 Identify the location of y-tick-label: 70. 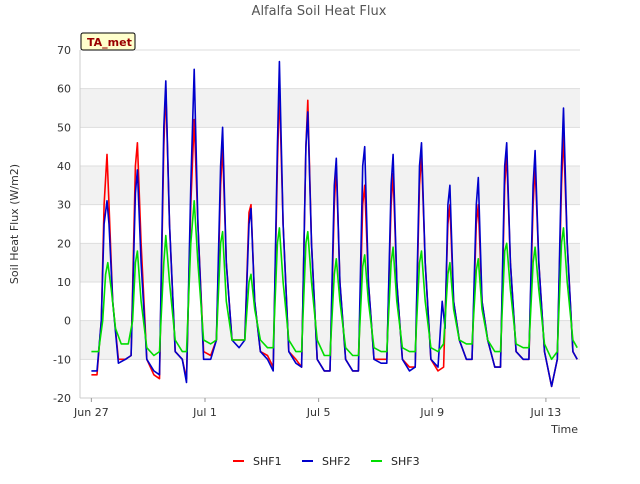
(64, 50).